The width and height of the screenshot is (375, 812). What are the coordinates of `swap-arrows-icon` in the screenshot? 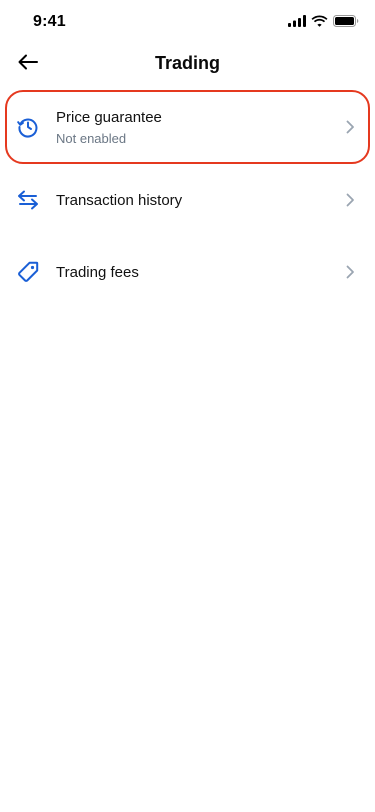 It's located at (28, 200).